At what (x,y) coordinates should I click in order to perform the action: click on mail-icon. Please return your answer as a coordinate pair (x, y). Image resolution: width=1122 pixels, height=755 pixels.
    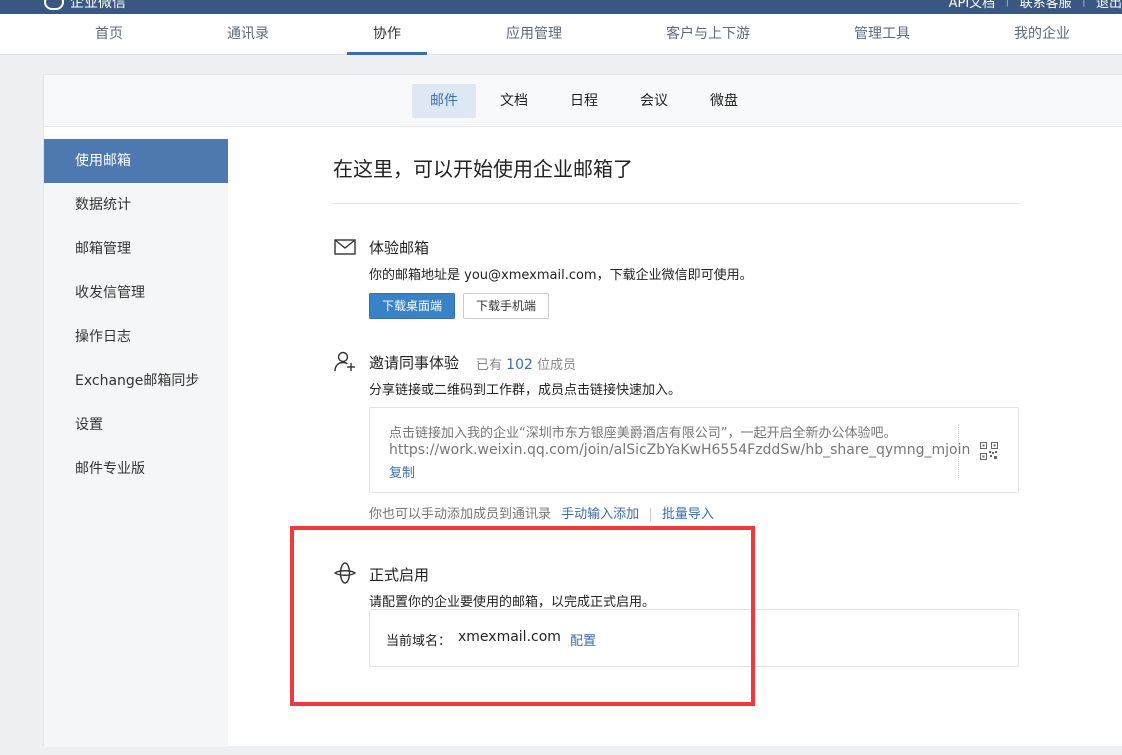
    Looking at the image, I should click on (345, 247).